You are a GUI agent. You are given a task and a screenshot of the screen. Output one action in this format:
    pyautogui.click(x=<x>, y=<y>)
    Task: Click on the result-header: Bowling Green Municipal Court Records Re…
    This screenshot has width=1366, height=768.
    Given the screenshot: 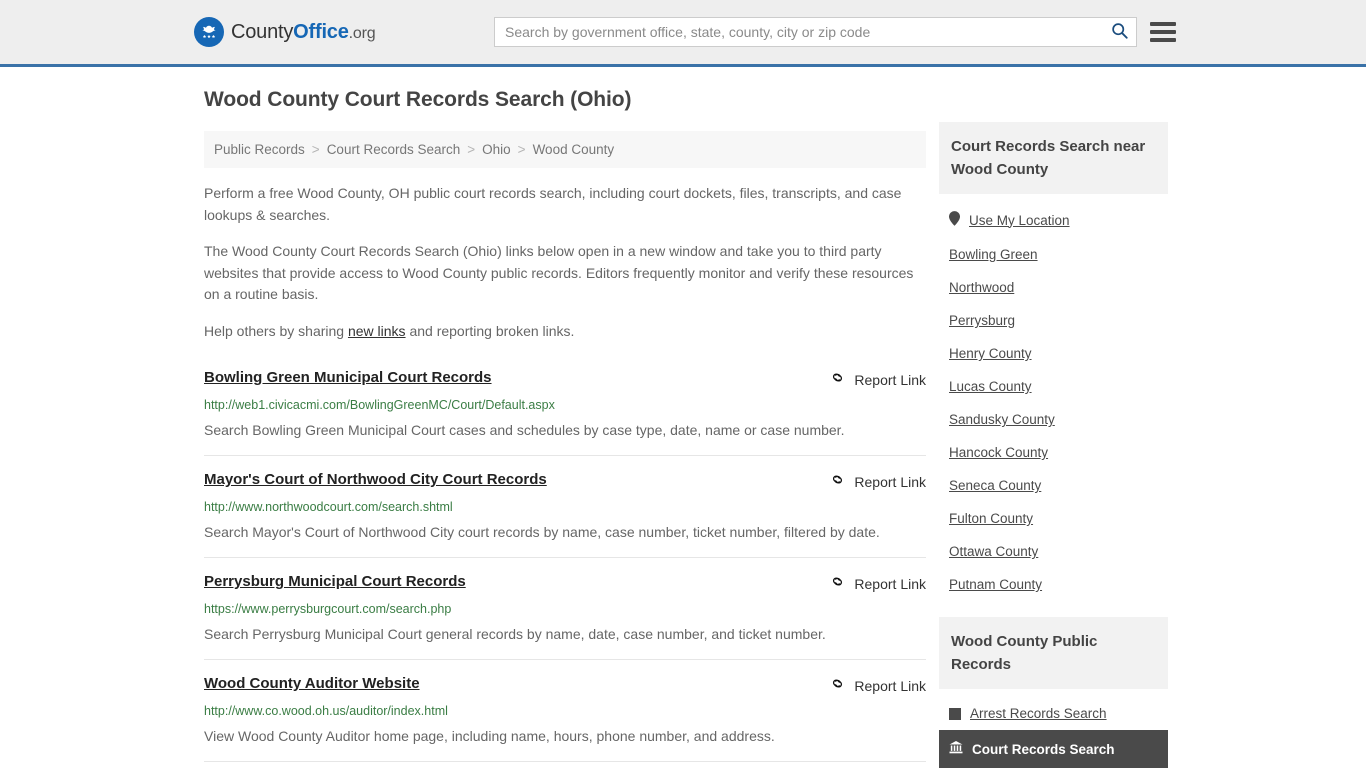 What is the action you would take?
    pyautogui.click(x=565, y=379)
    